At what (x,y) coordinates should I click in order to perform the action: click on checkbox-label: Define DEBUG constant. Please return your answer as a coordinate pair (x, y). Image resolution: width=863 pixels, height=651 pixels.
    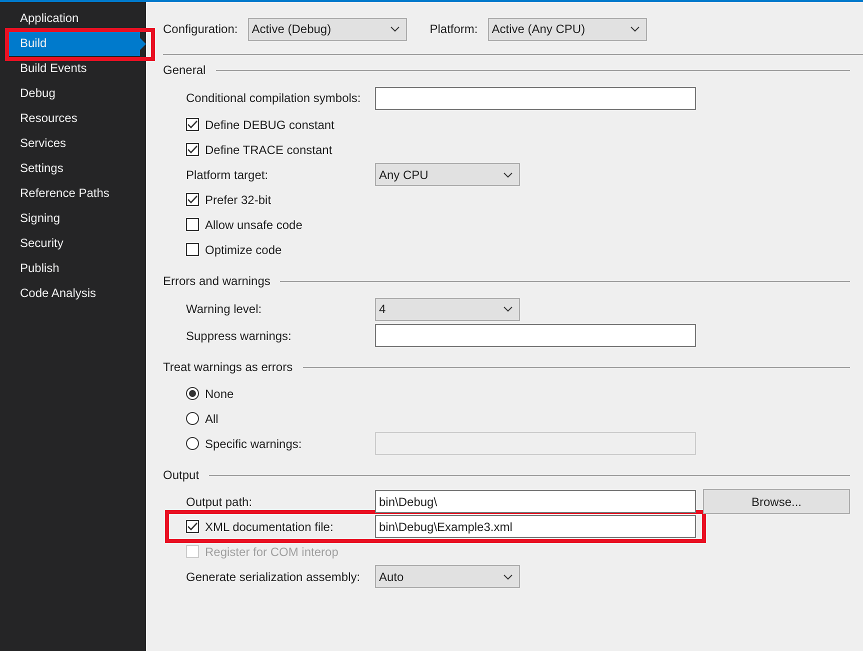
    Looking at the image, I should click on (269, 125).